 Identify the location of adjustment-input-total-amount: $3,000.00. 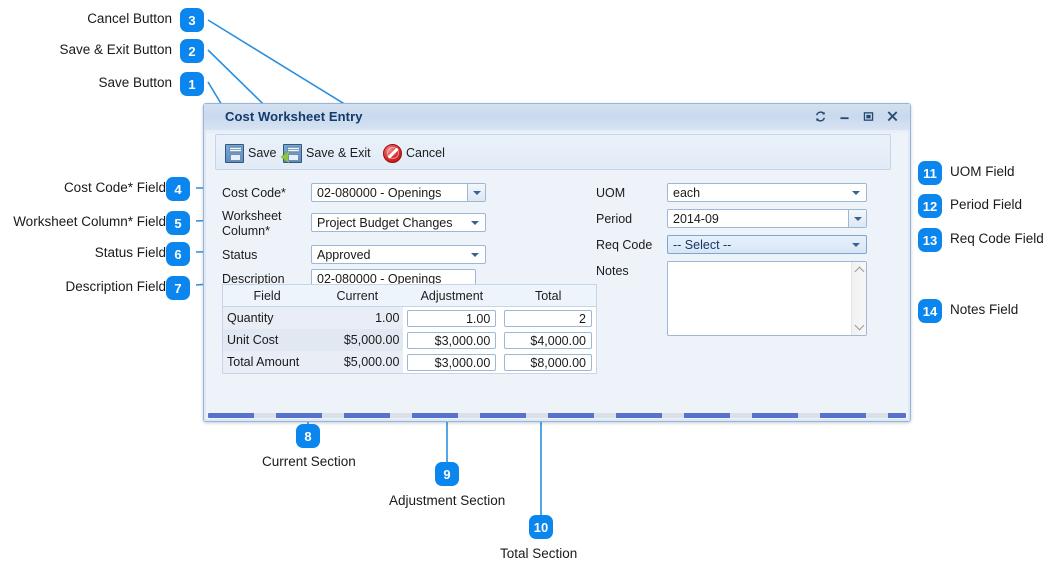
(452, 362).